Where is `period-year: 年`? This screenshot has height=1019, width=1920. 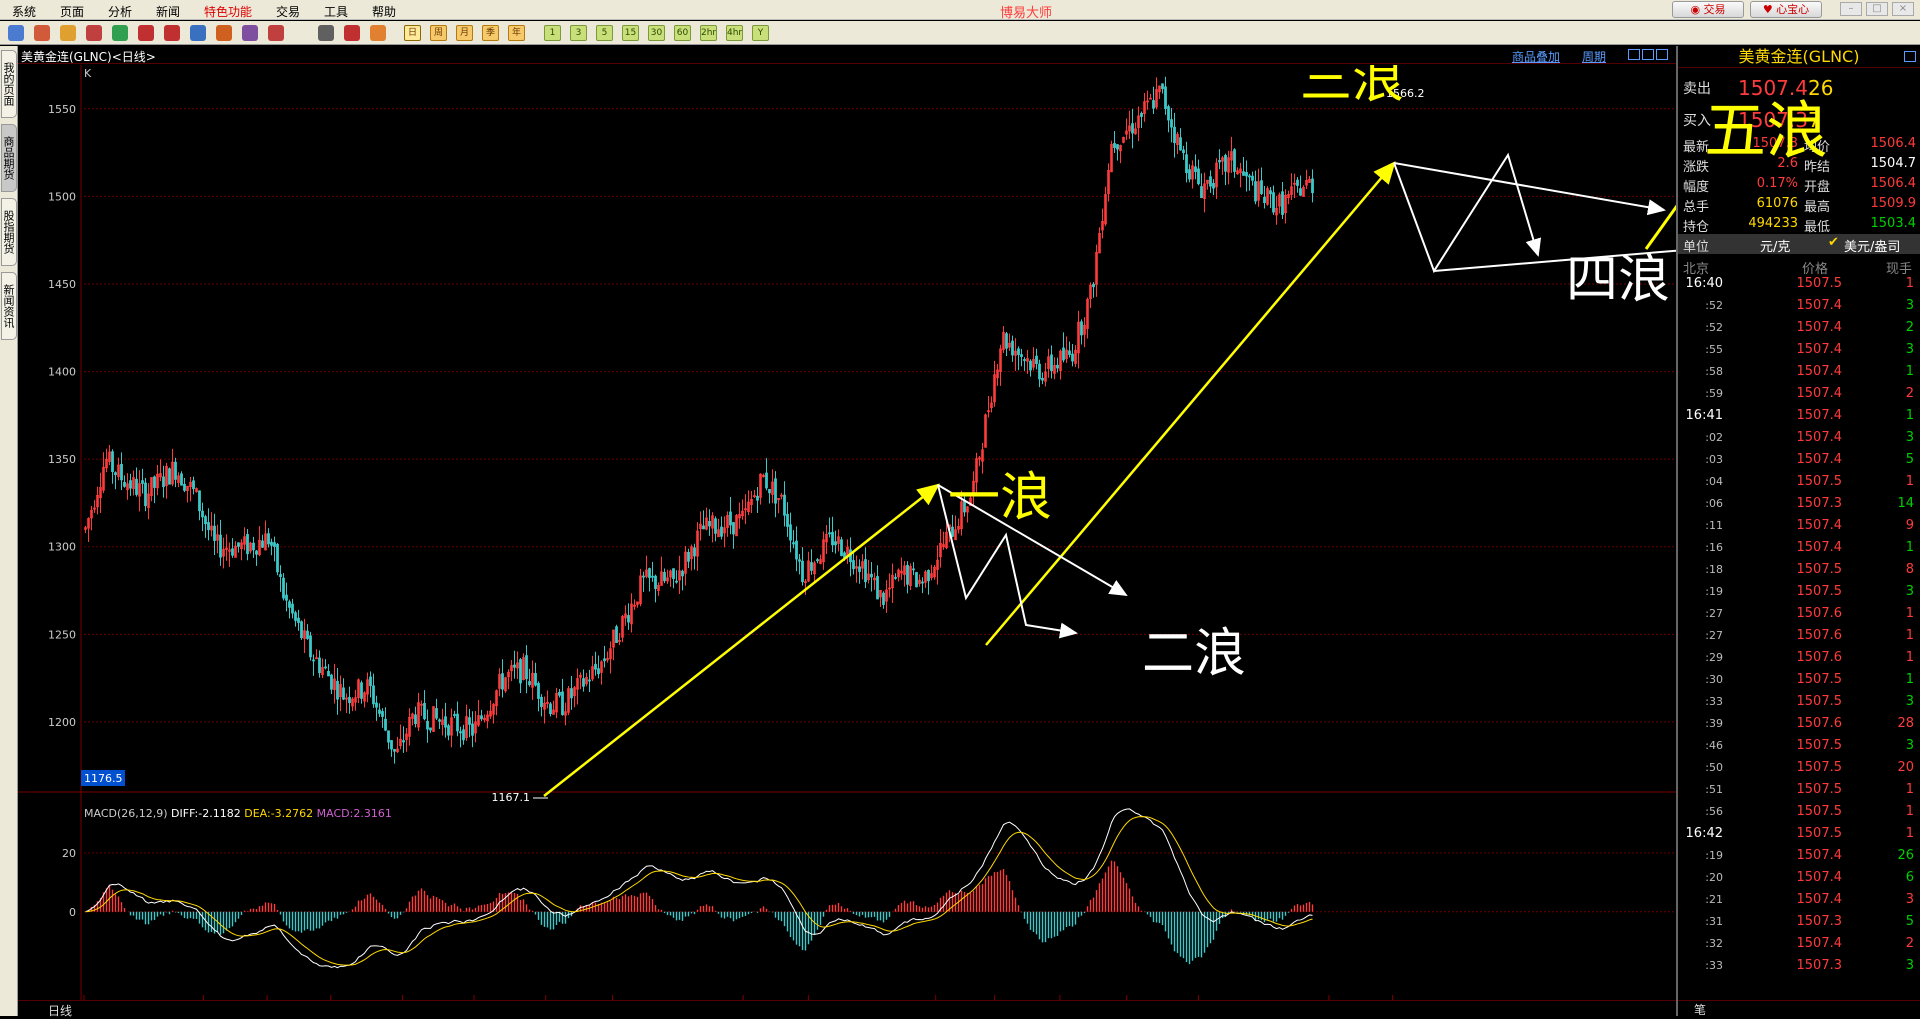 period-year: 年 is located at coordinates (516, 33).